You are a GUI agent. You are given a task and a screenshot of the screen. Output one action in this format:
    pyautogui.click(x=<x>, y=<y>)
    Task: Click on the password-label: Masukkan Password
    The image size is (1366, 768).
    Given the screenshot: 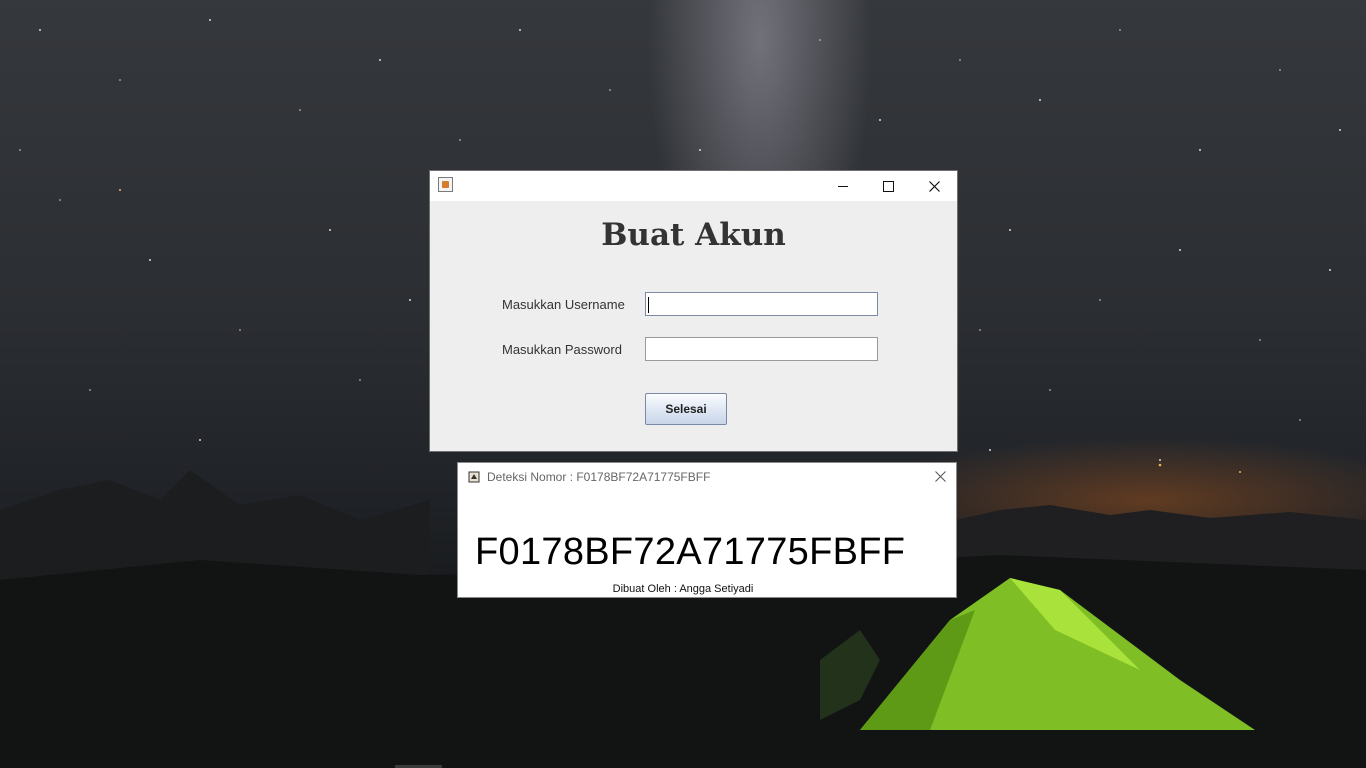 What is the action you would take?
    pyautogui.click(x=562, y=349)
    